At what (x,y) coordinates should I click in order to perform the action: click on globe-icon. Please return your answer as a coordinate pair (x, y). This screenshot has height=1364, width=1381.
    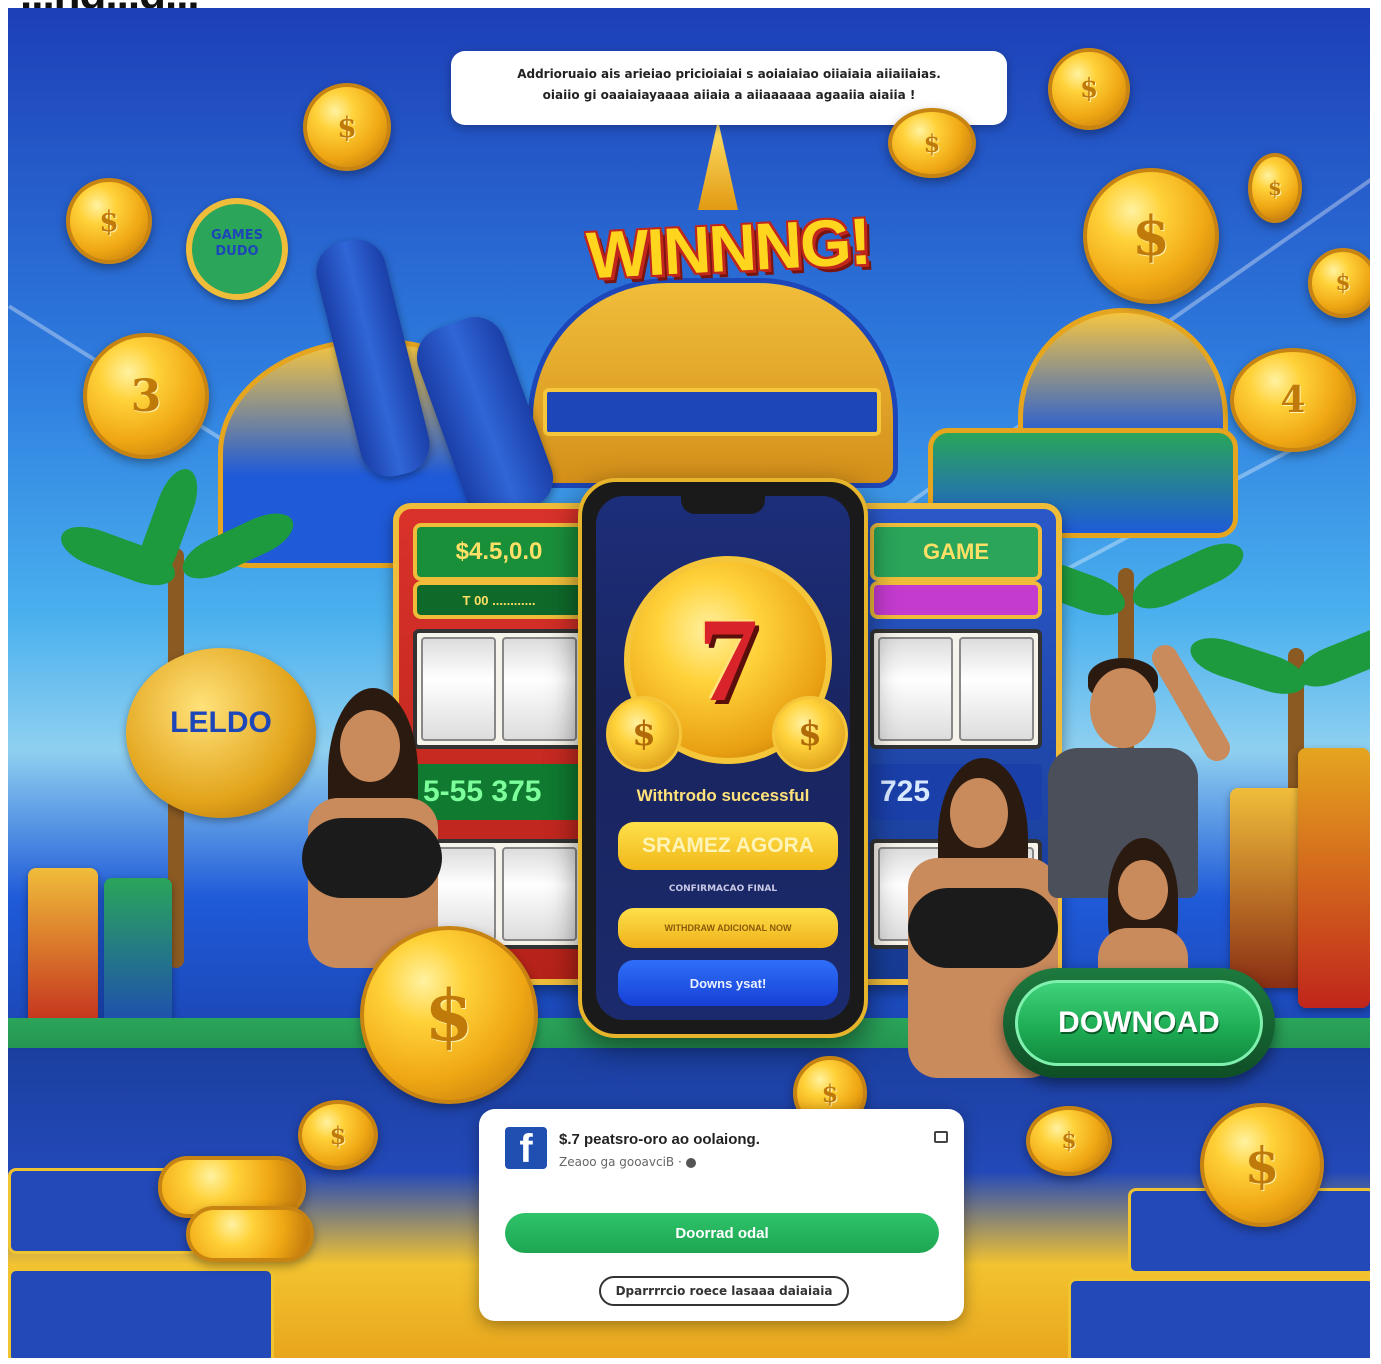
    Looking at the image, I should click on (690, 1162).